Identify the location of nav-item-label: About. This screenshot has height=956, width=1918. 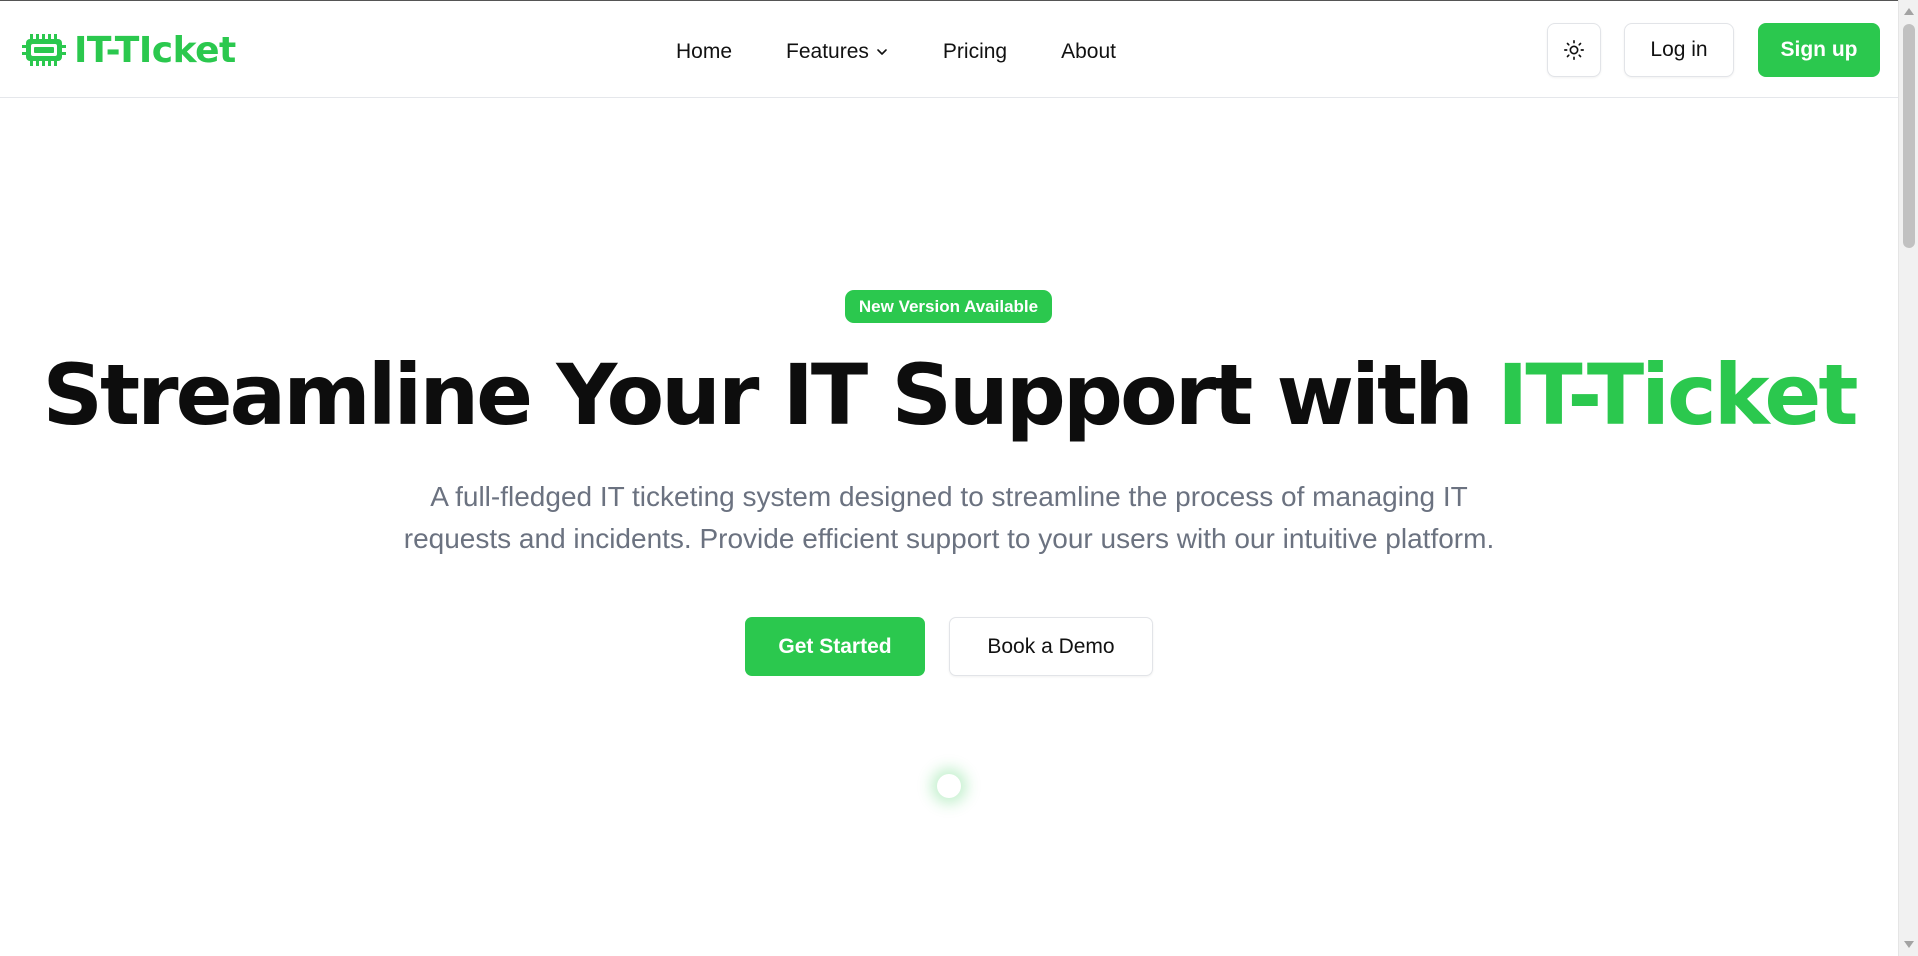
(1088, 51).